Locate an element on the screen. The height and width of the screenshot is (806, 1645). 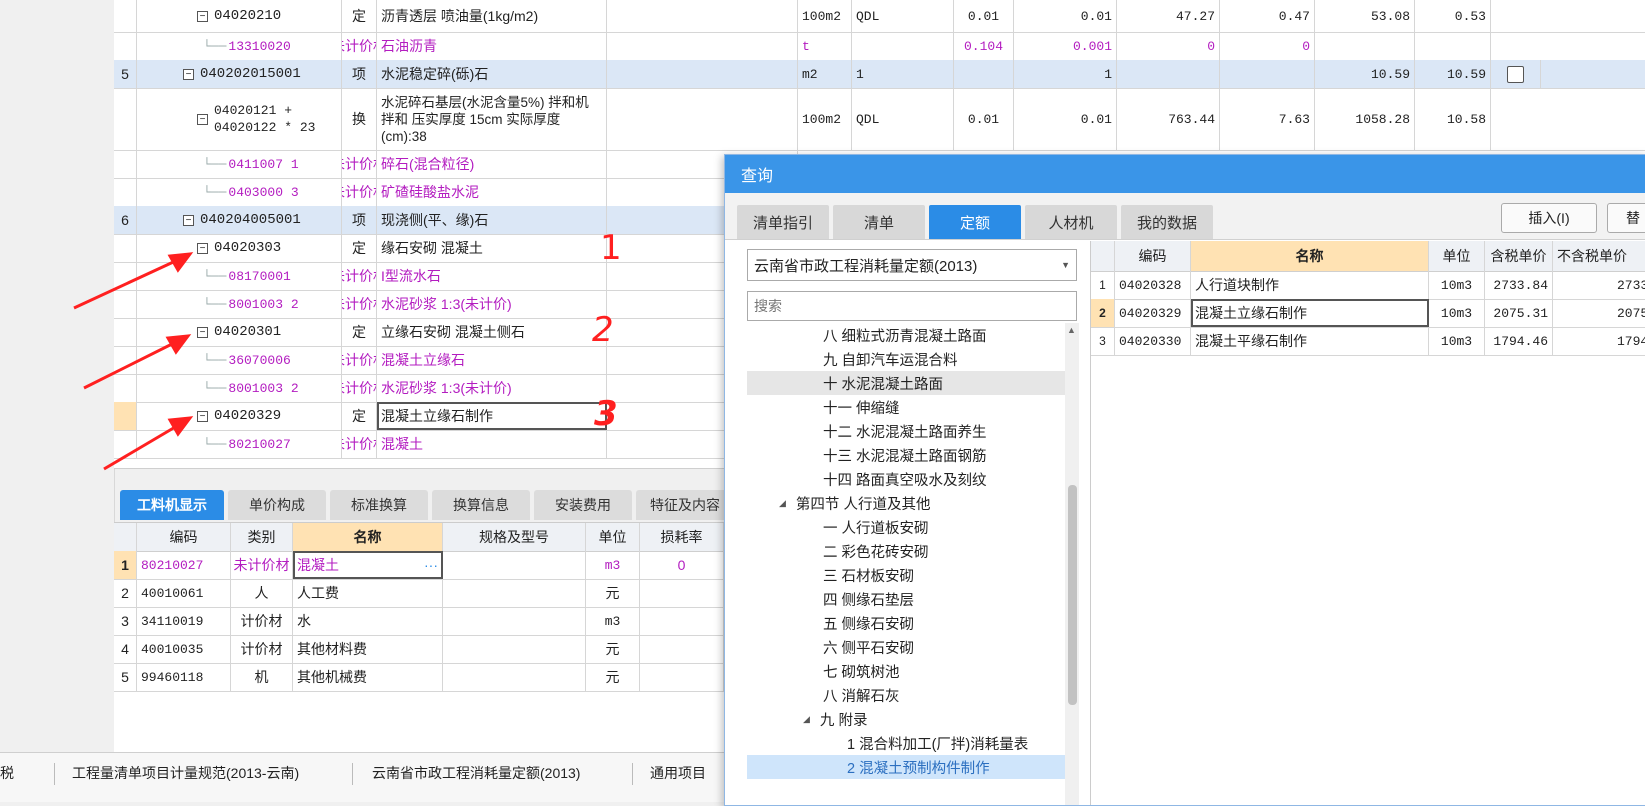
table-header: 编码 类别 名称 规格及型号 单位 损耗率 is located at coordinates (419, 537).